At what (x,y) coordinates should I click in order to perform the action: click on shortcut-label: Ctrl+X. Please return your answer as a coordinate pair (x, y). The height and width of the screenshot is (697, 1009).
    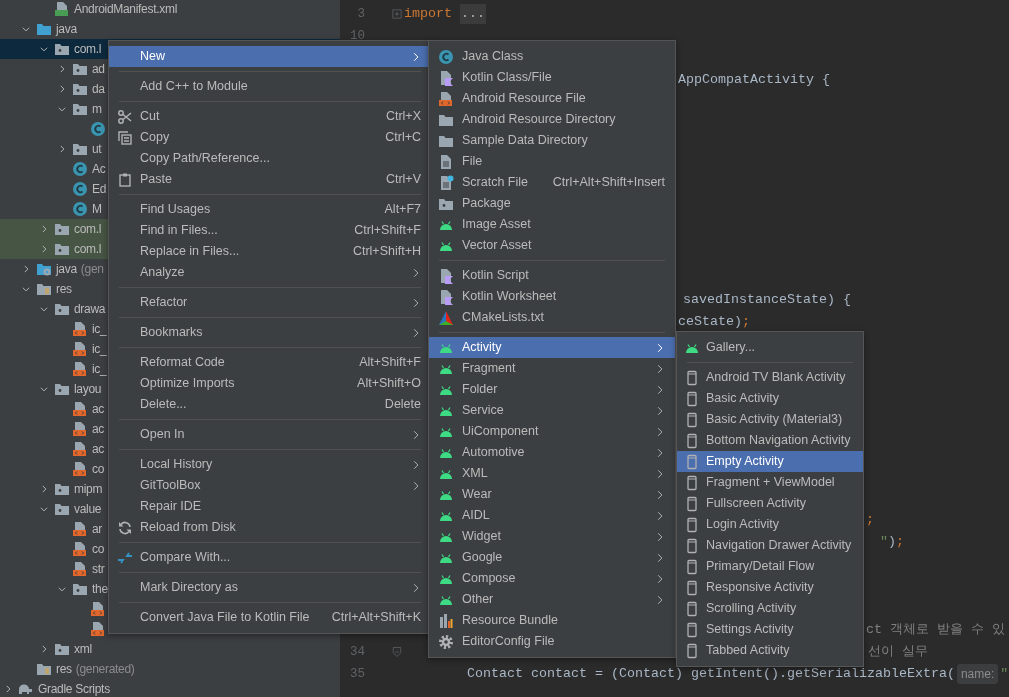
    Looking at the image, I should click on (402, 117).